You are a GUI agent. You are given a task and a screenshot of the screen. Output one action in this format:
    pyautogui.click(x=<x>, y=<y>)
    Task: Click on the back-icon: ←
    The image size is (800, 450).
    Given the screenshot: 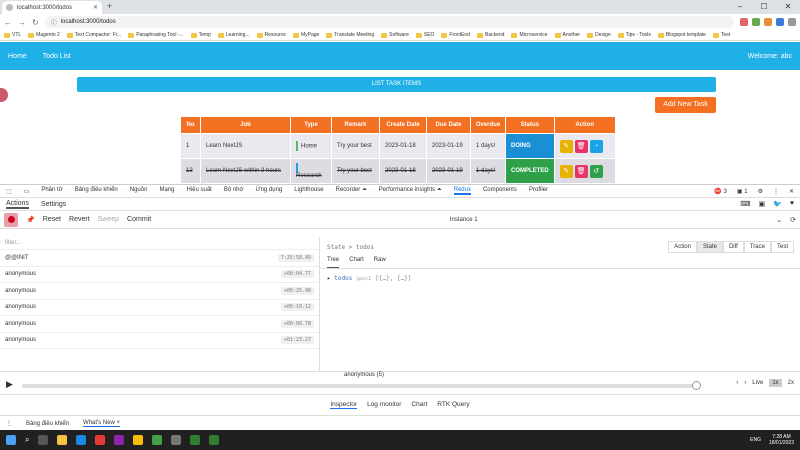 What is the action you would take?
    pyautogui.click(x=8, y=22)
    